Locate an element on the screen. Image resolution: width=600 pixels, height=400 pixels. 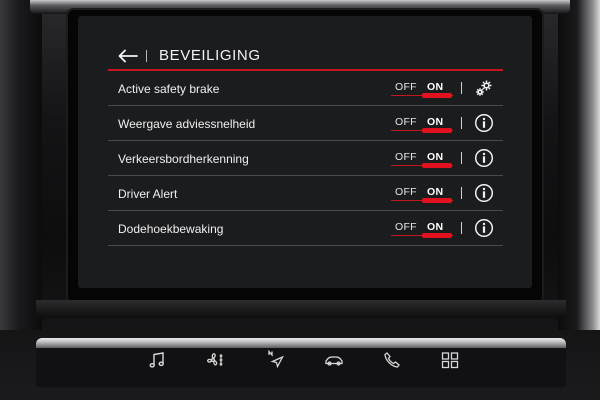
setting-label: Driver Alert is located at coordinates (148, 194).